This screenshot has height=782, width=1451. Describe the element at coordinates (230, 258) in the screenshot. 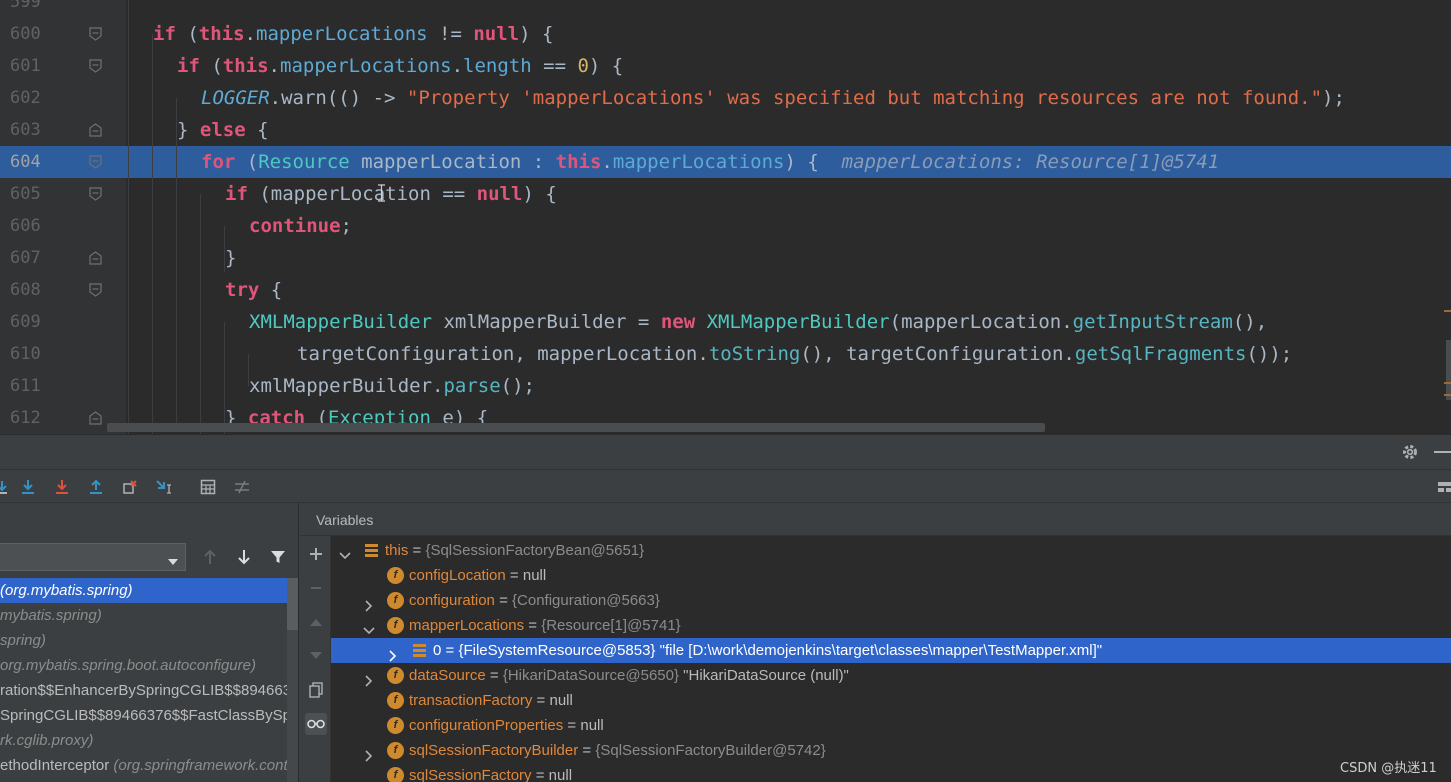

I see `code-text: }` at that location.